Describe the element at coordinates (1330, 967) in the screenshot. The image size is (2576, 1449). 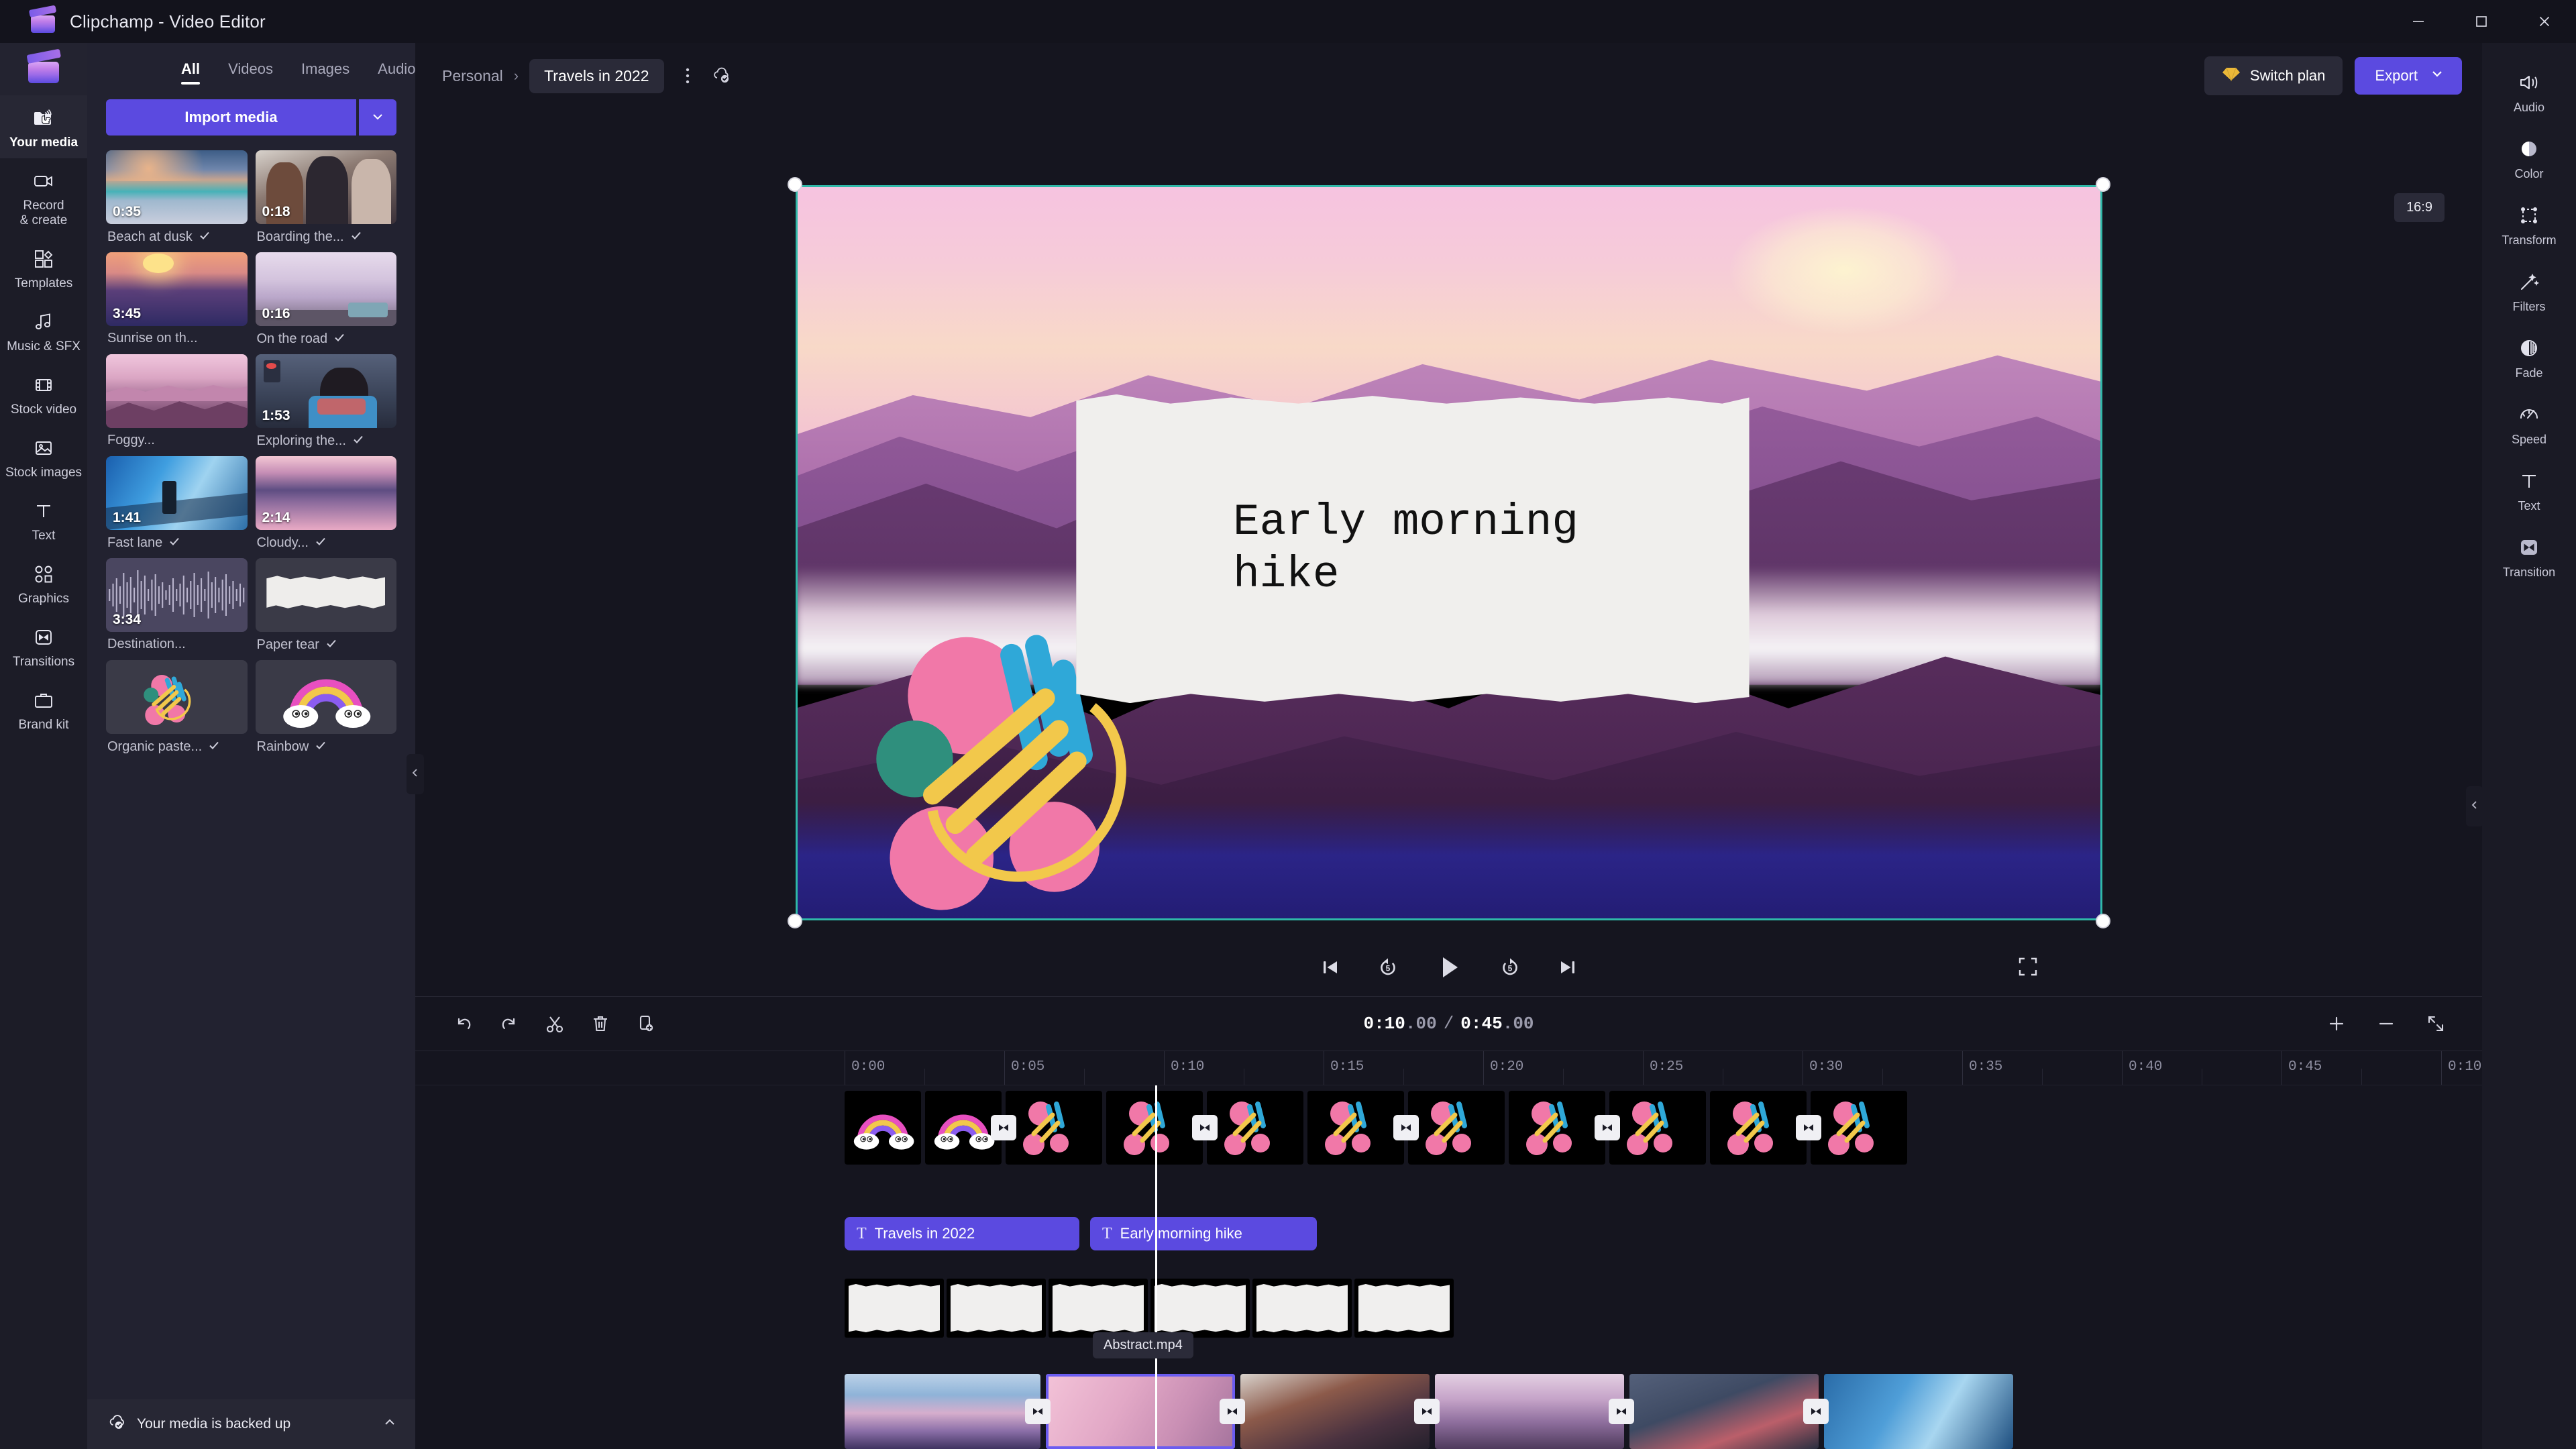
I see `skip-start-icon` at that location.